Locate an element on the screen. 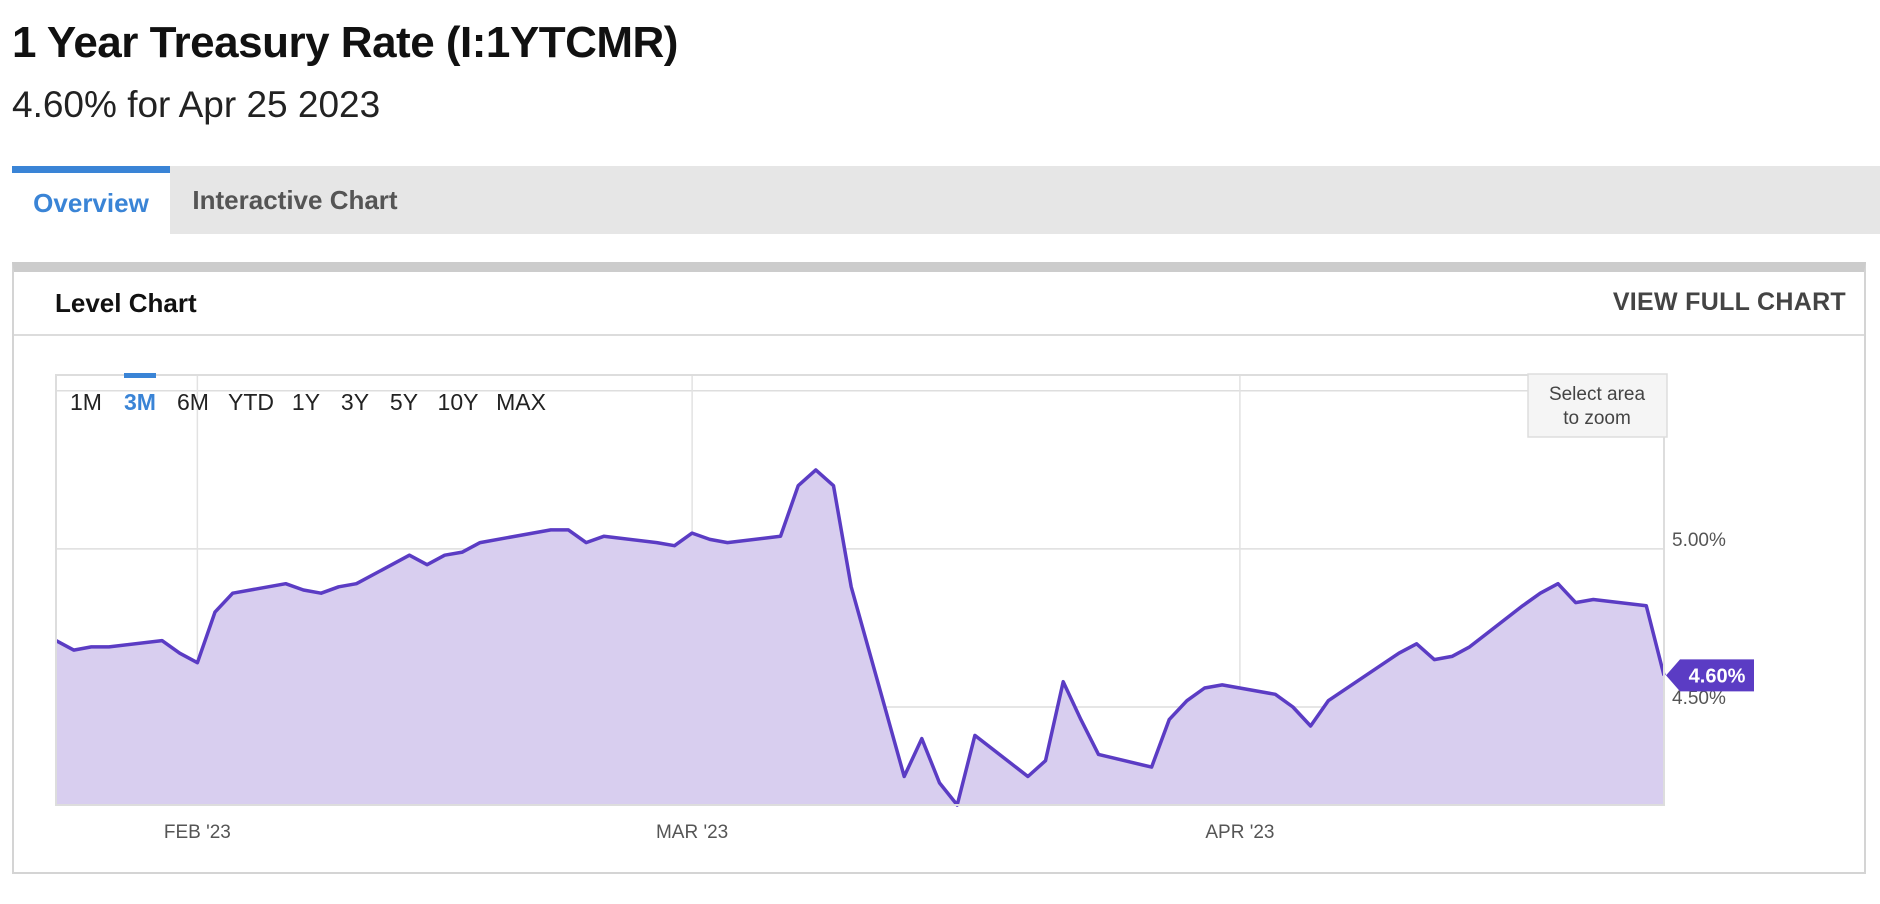 This screenshot has width=1880, height=904. range-selected-indicator is located at coordinates (140, 375).